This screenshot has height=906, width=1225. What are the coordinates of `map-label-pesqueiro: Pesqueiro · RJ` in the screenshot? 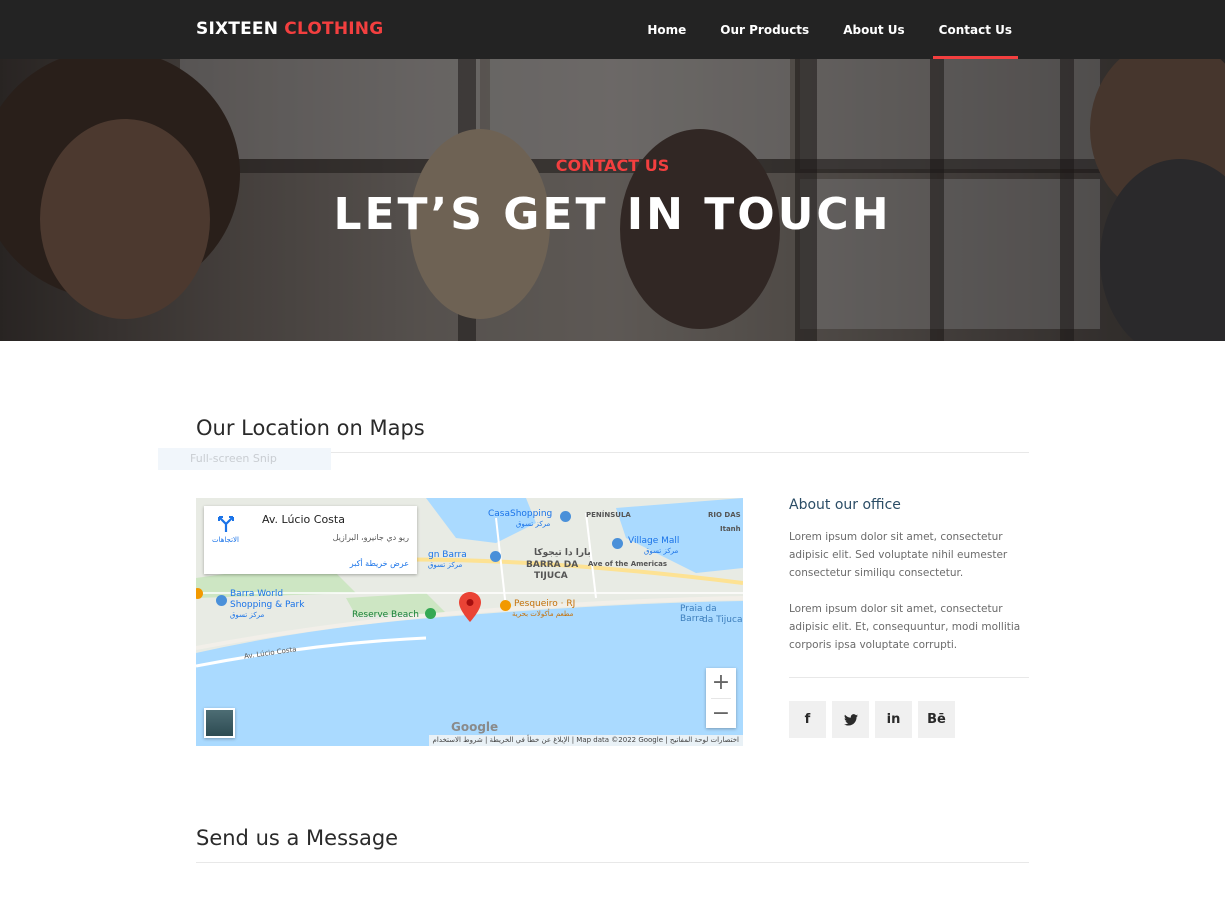 It's located at (545, 604).